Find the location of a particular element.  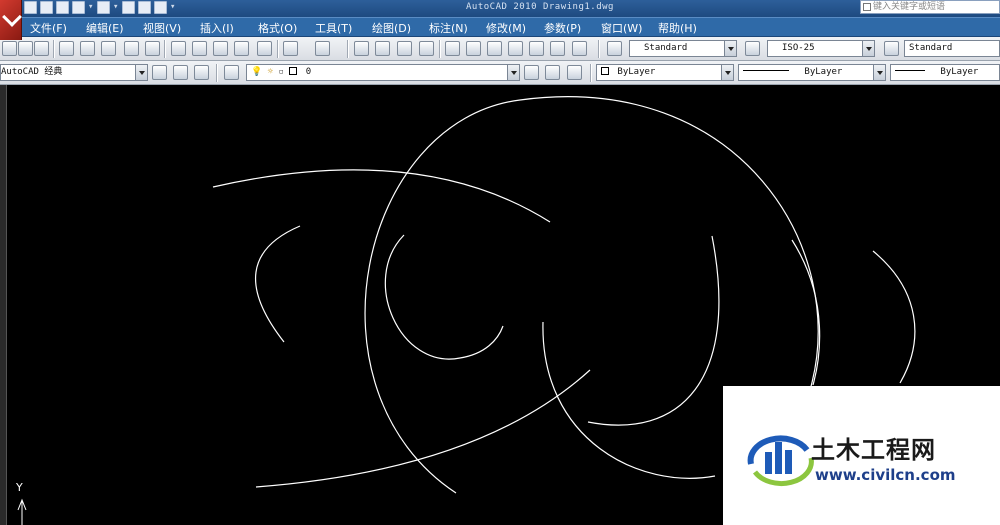

standard-toolbar: Standard ISO-25 Standard is located at coordinates (500, 49).